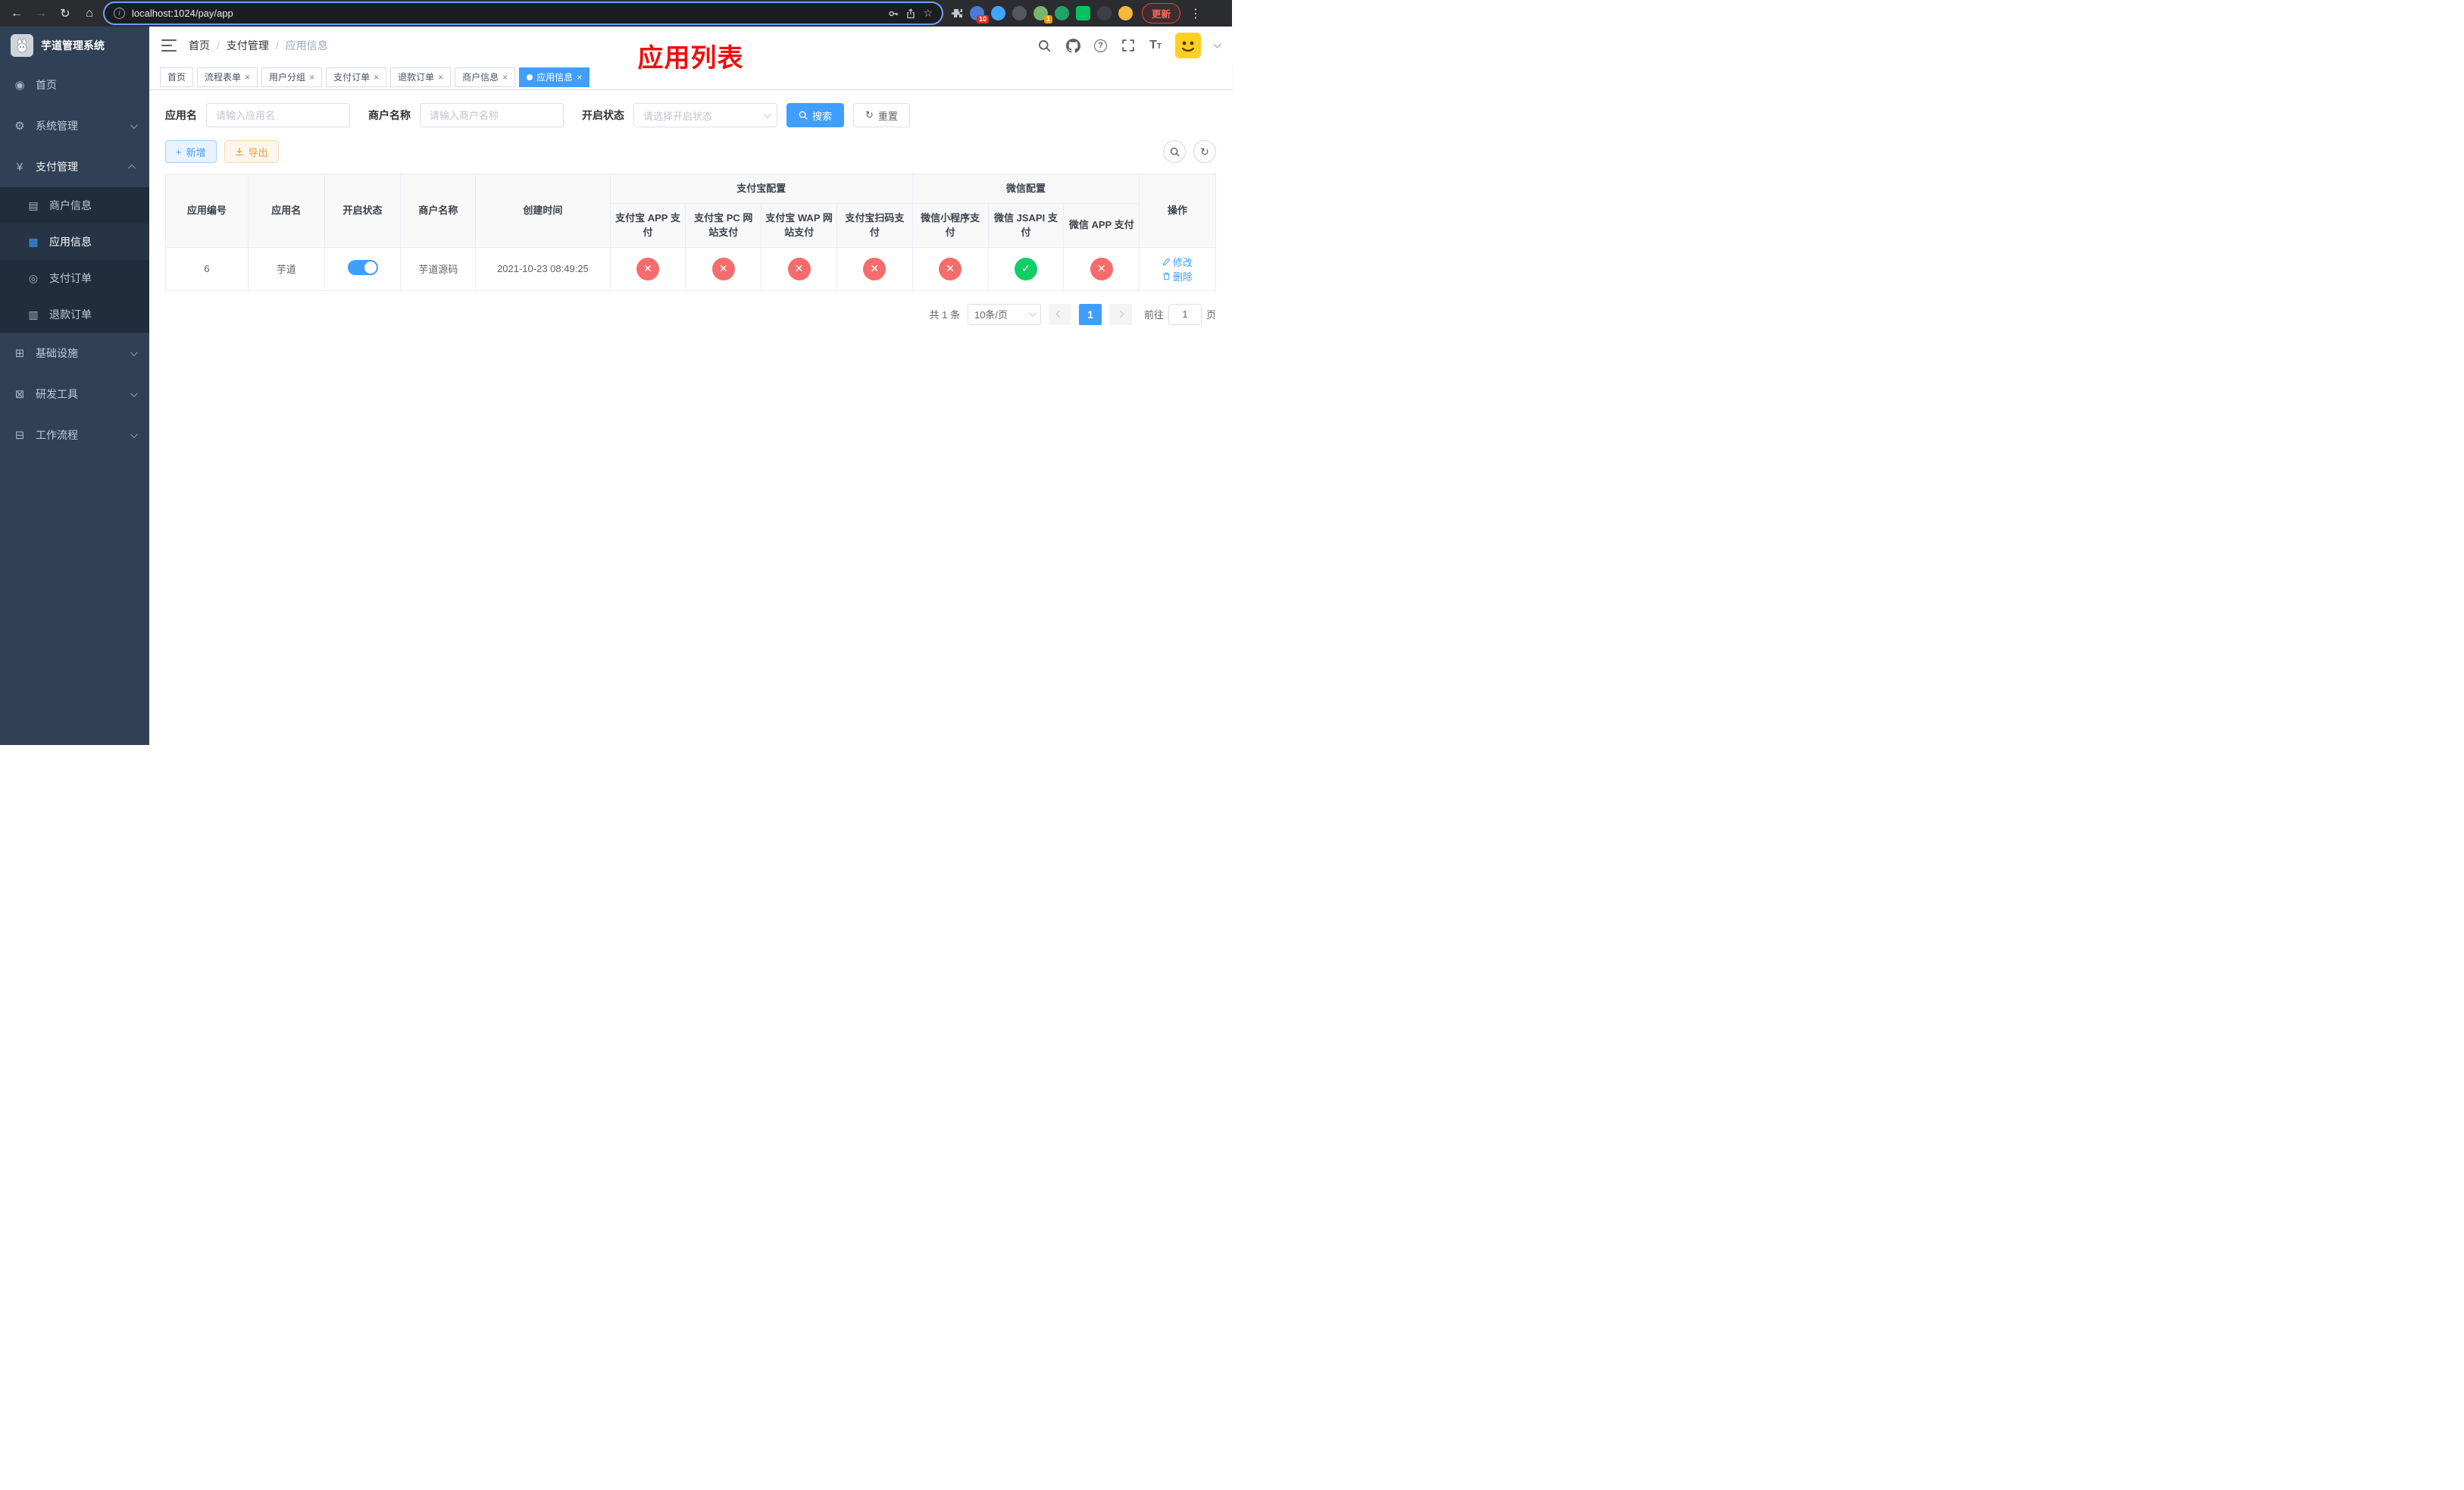  I want to click on col-app-id: 应用编号, so click(207, 211).